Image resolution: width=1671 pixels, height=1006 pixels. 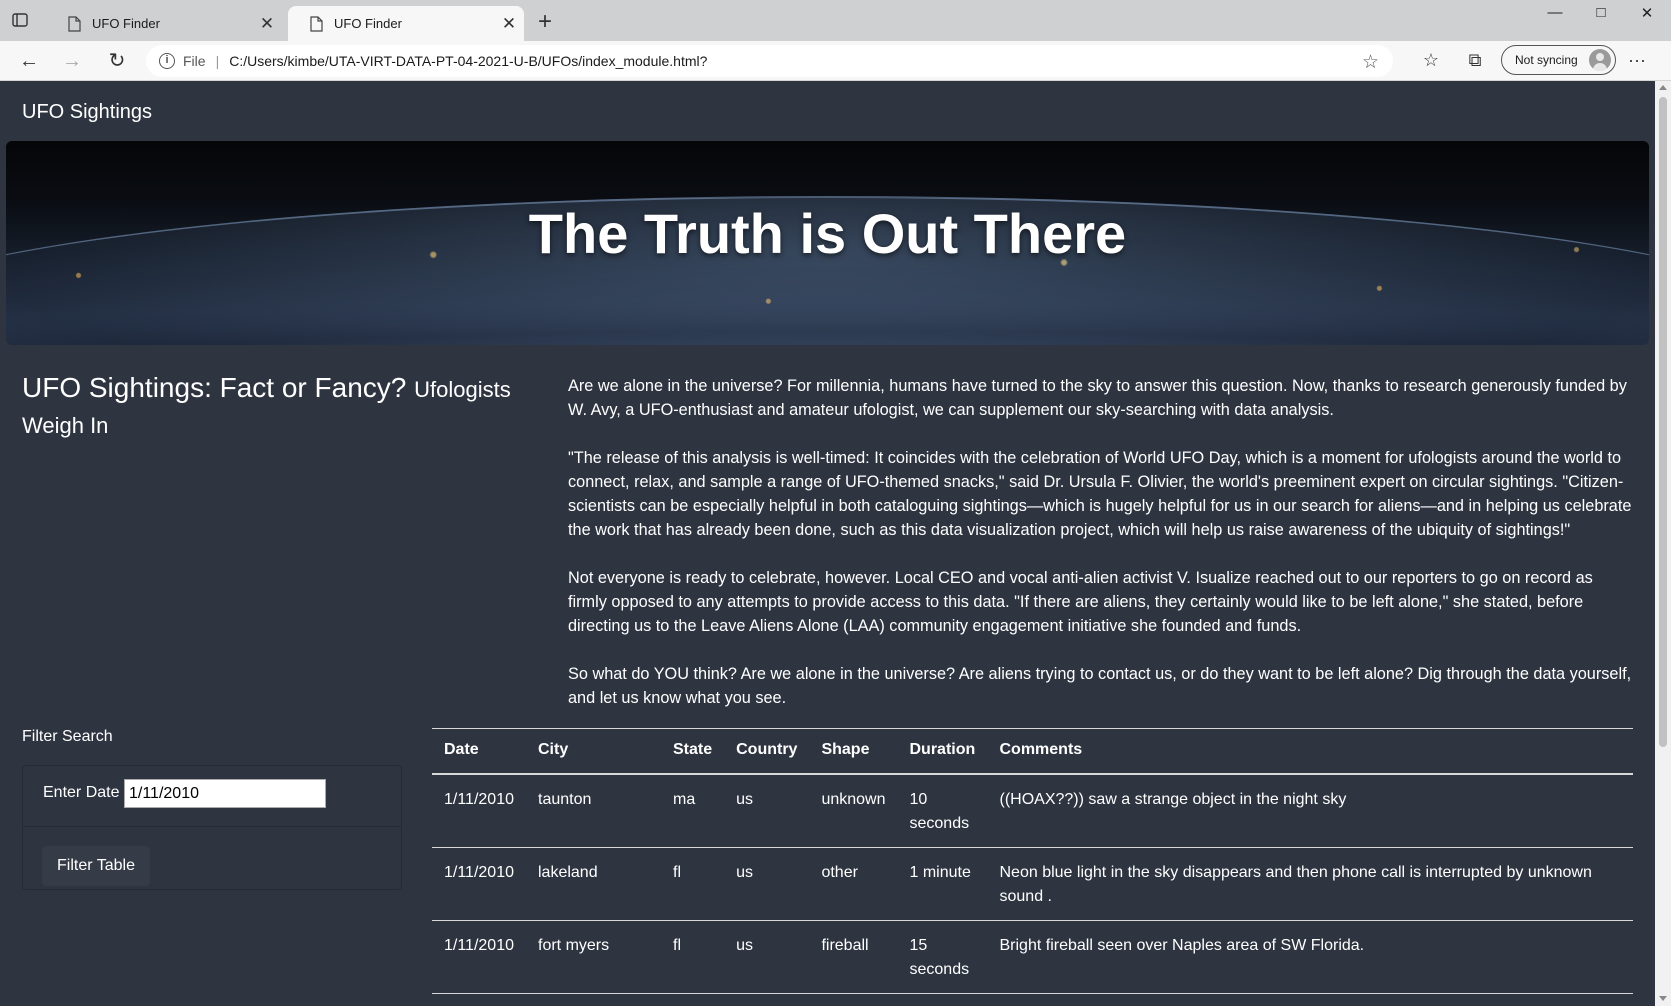 I want to click on date-input, so click(x=225, y=793).